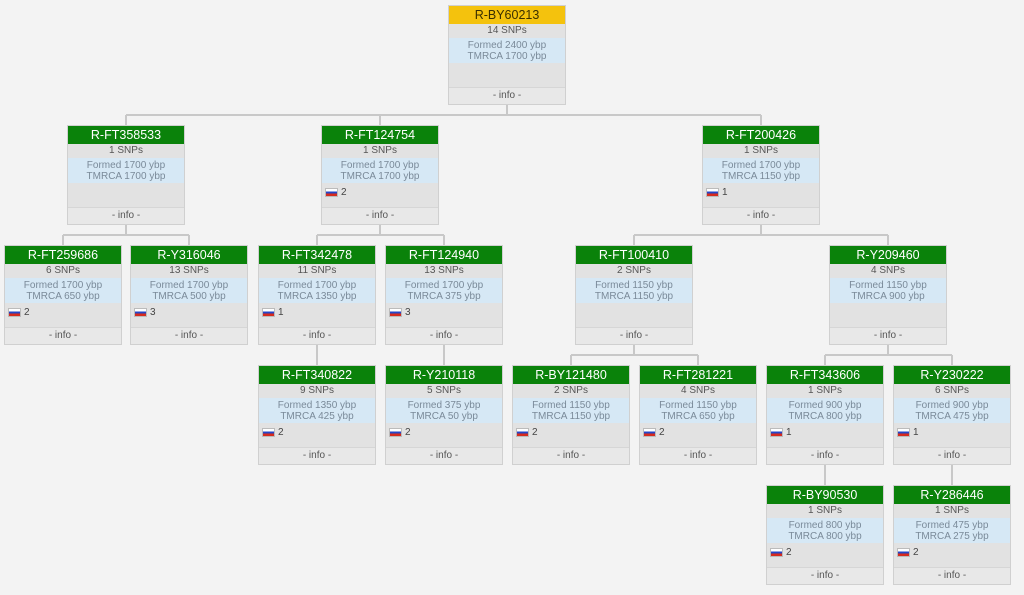 The height and width of the screenshot is (595, 1024). Describe the element at coordinates (444, 255) in the screenshot. I see `node-title: R-FT124940` at that location.